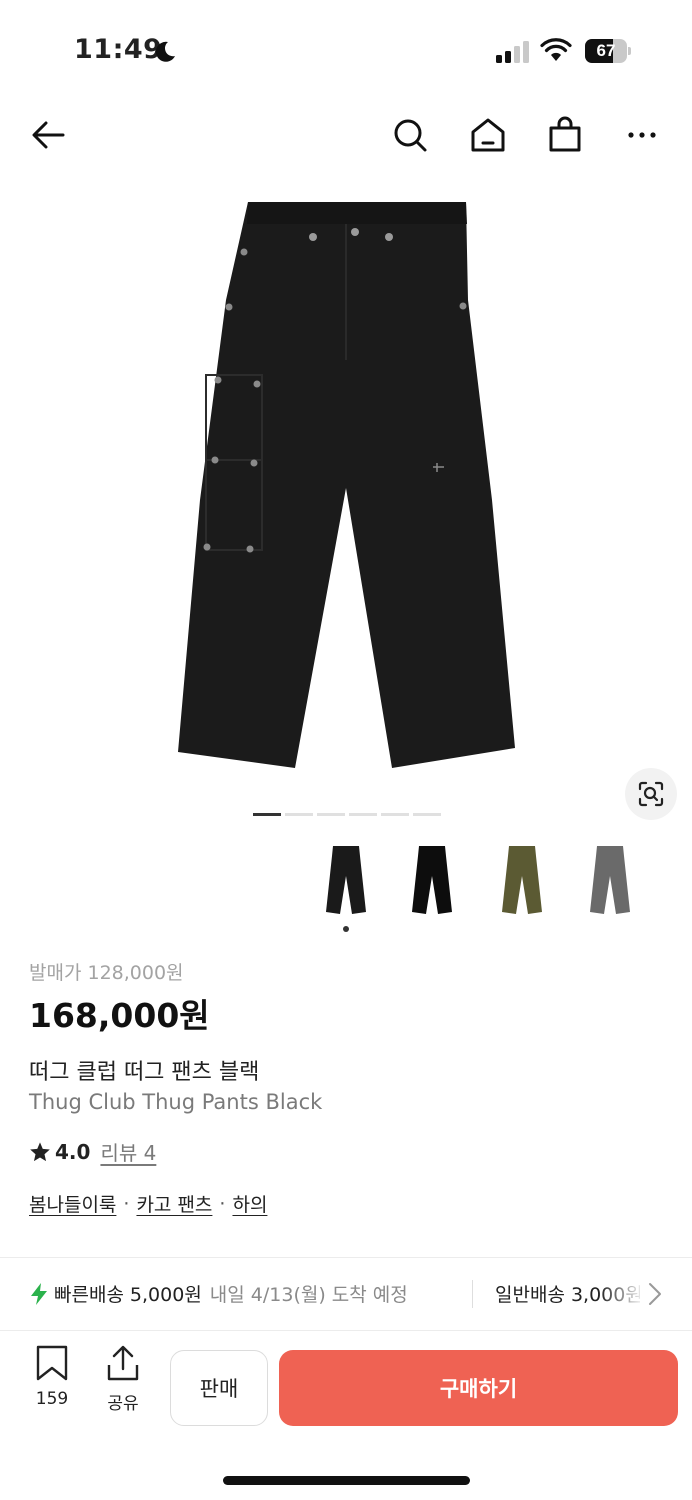  I want to click on arrow-left-icon, so click(48, 135).